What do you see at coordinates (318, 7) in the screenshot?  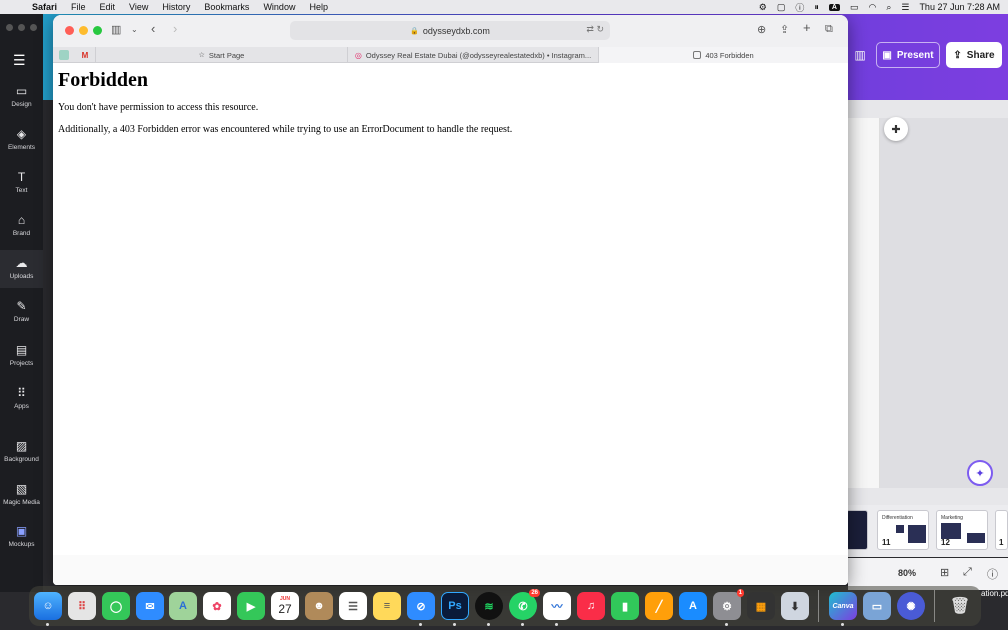 I see `menu-help: Help` at bounding box center [318, 7].